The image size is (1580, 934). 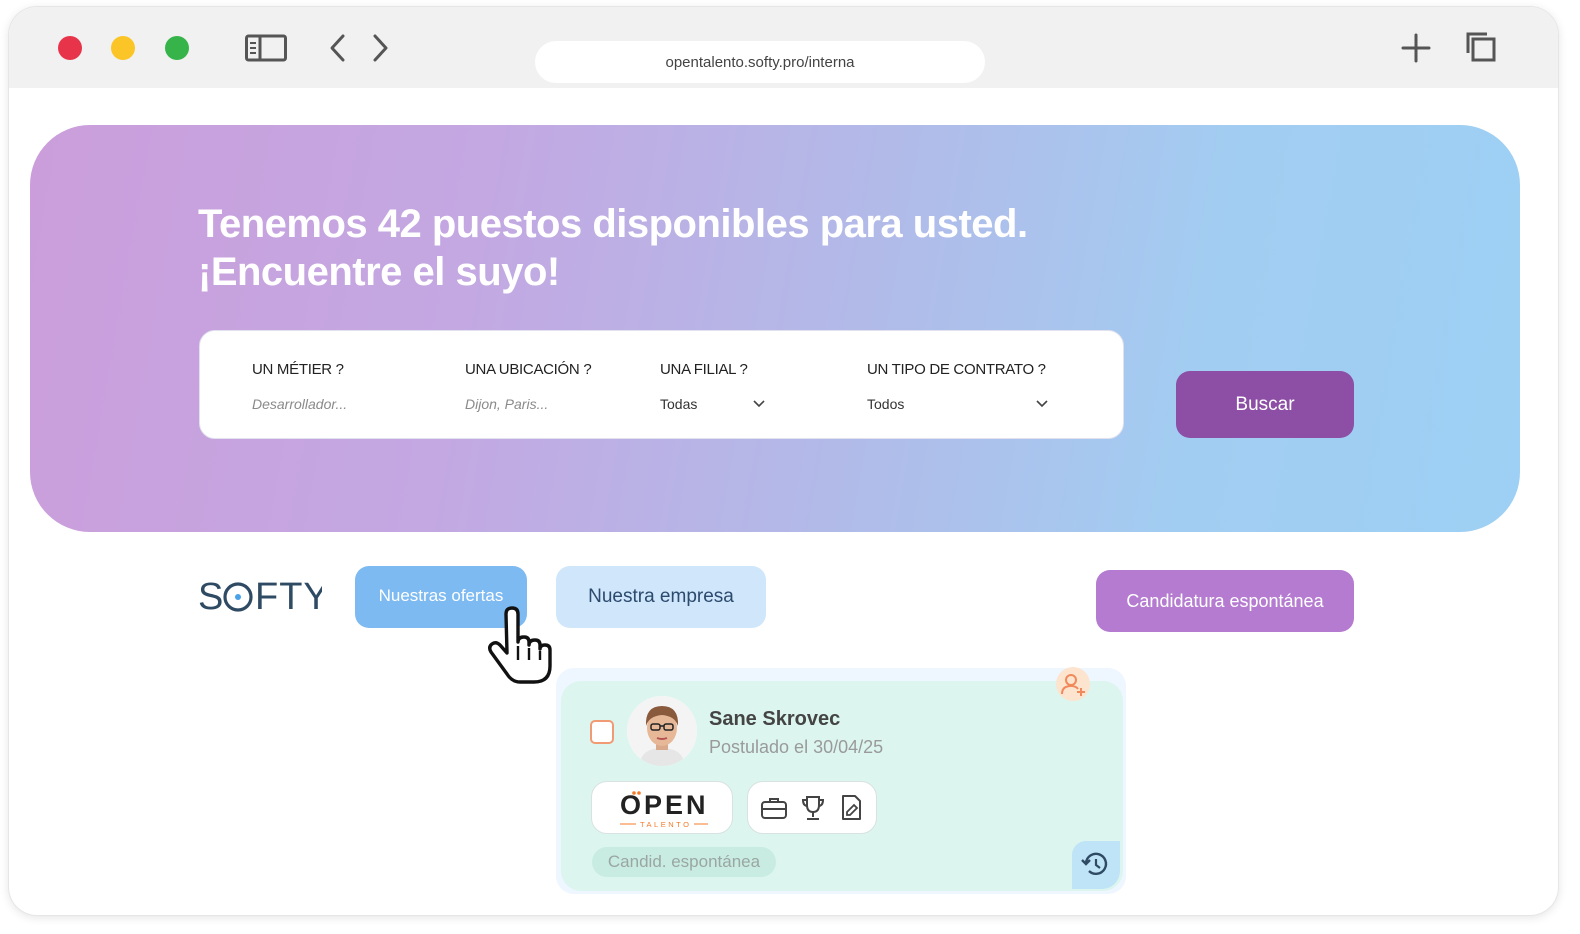 I want to click on filial-field: UNA FILIAL ? Todas, so click(x=704, y=386).